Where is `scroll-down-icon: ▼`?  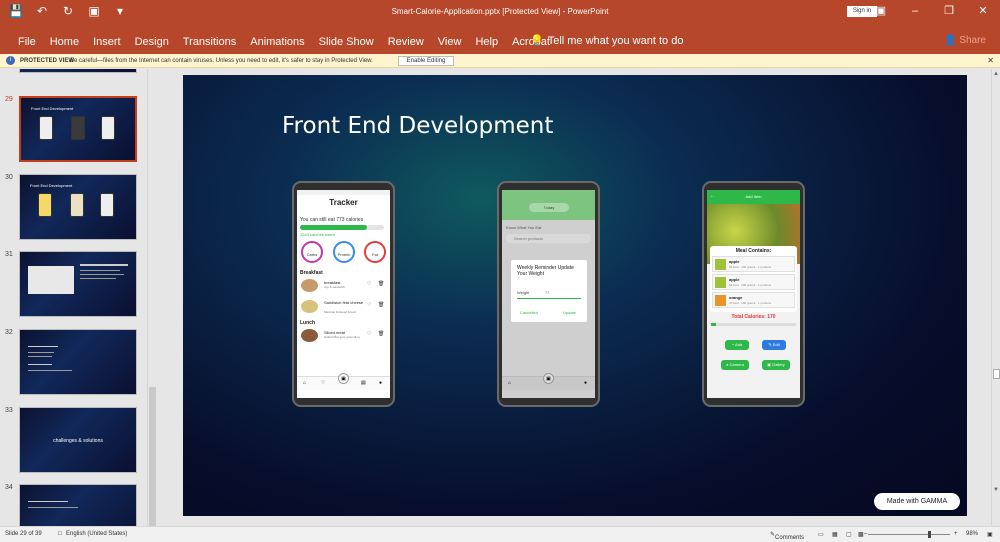 scroll-down-icon: ▼ is located at coordinates (996, 490).